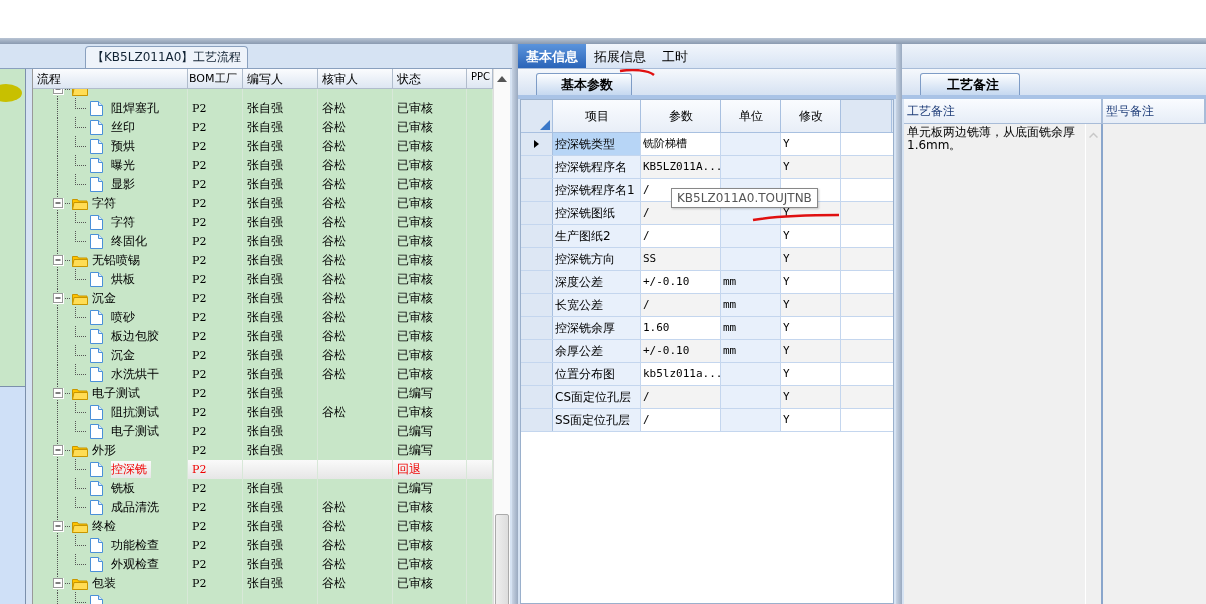 This screenshot has width=1206, height=604. Describe the element at coordinates (744, 198) in the screenshot. I see `tooltip: KB5LZ011A0.TOUJTNB` at that location.